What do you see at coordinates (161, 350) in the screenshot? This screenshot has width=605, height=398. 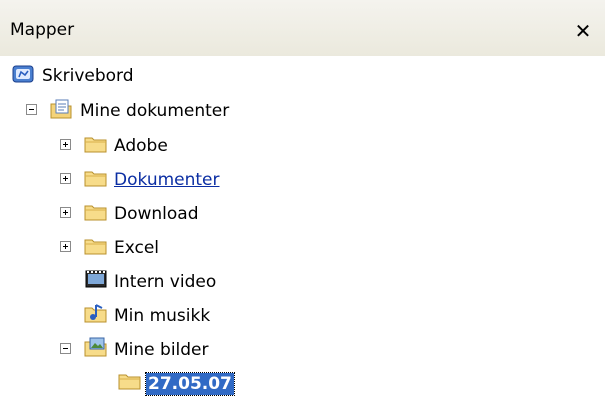 I see `tree-label-mine-bilder: Mine bilder` at bounding box center [161, 350].